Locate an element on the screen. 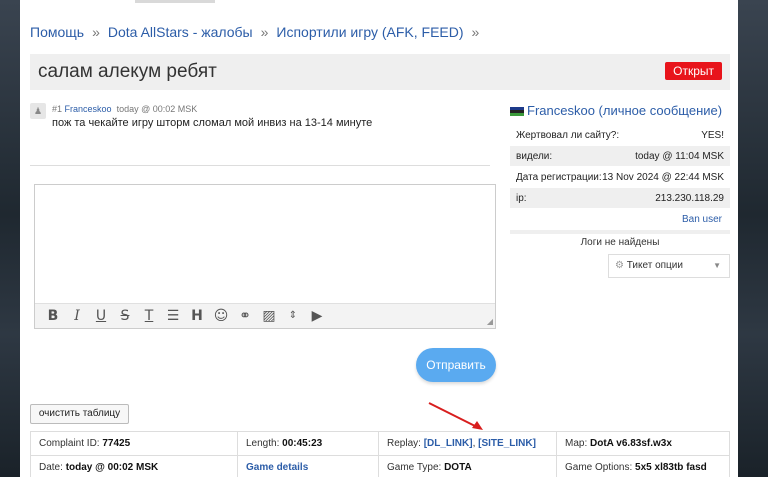 The image size is (768, 477). background-right is located at coordinates (753, 238).